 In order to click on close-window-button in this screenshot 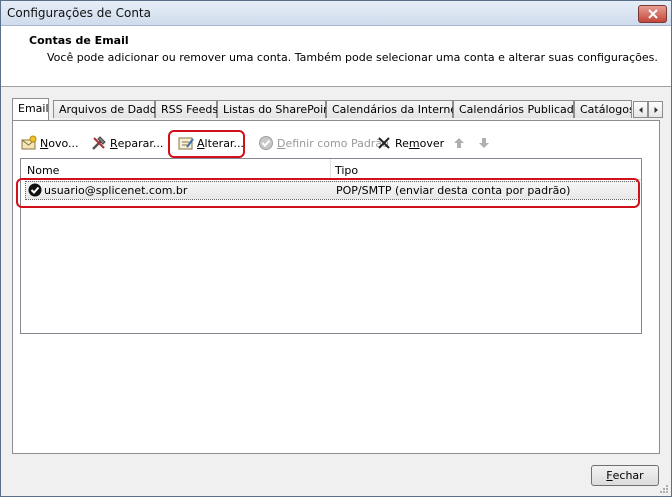, I will do `click(652, 14)`.